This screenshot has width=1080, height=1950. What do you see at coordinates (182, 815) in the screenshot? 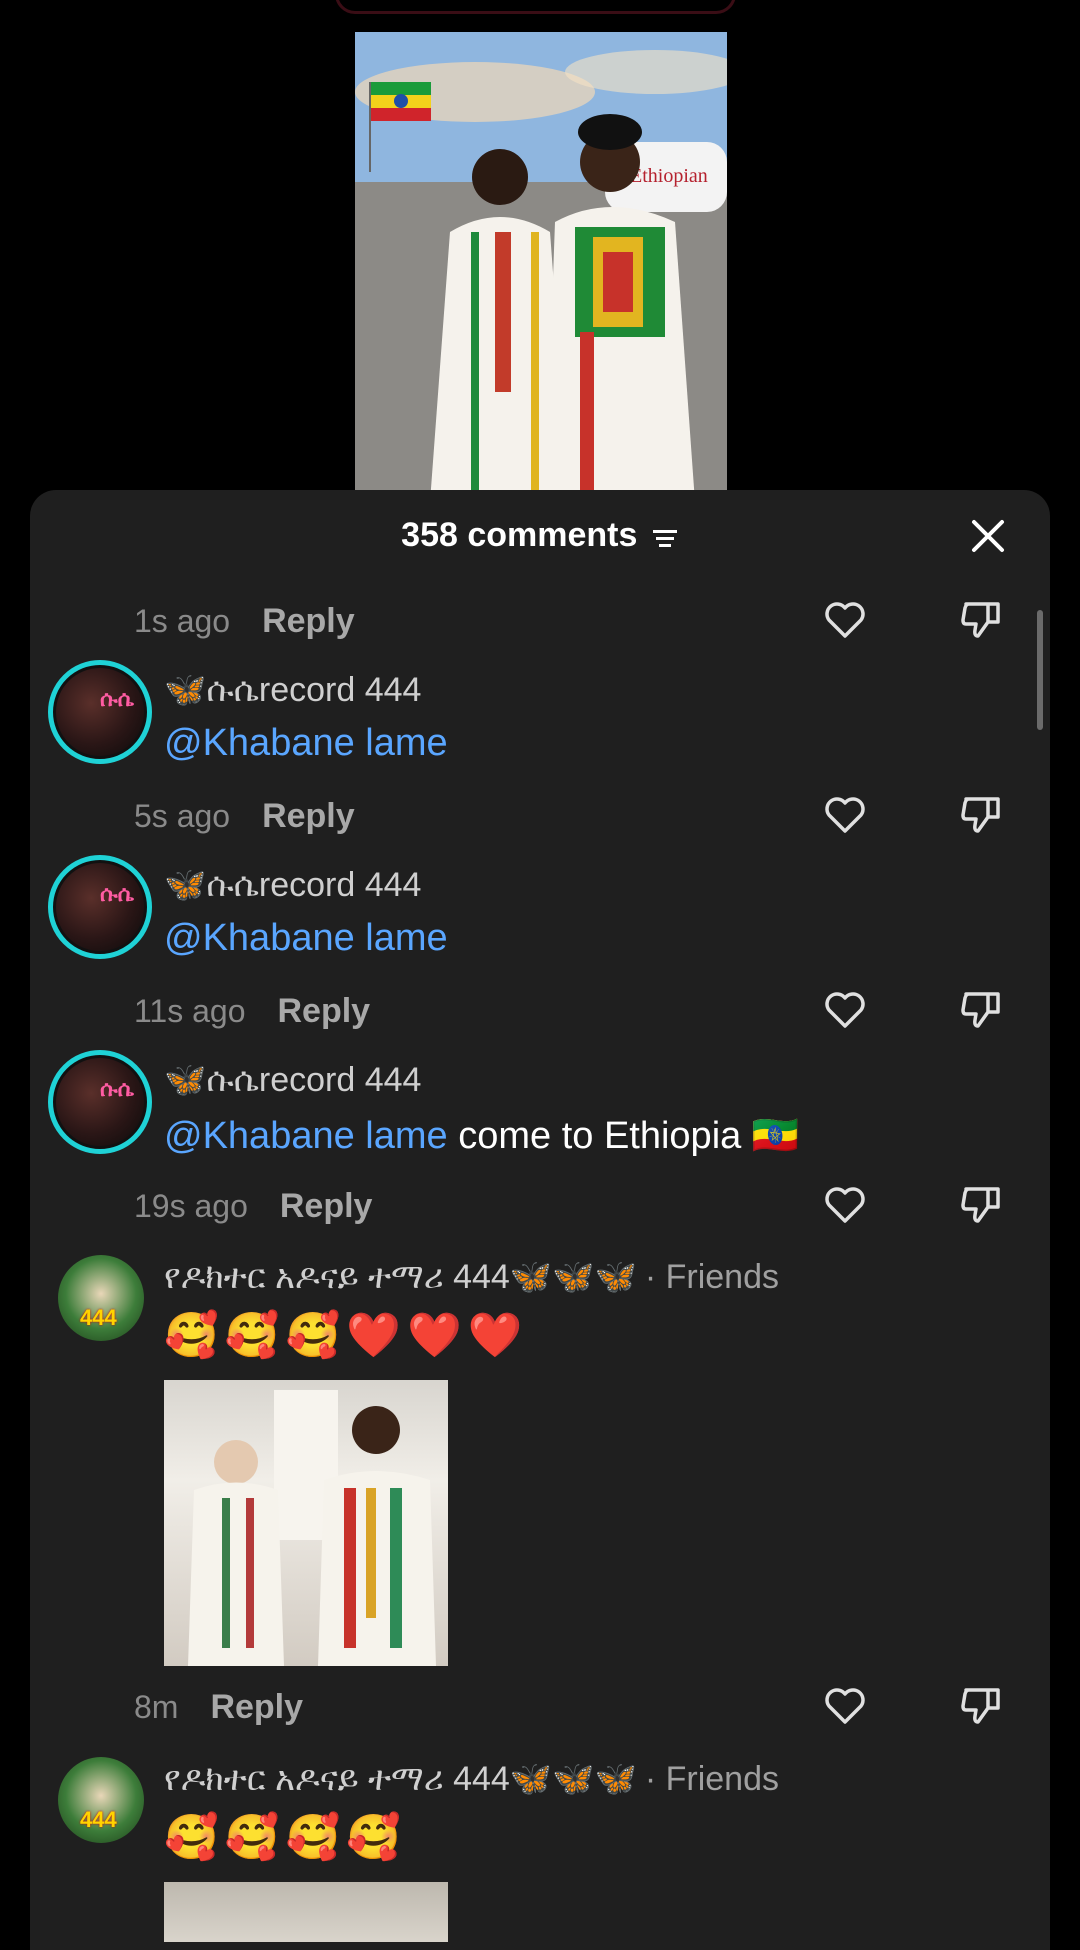
I see `comment-timestamp: 5s ago` at bounding box center [182, 815].